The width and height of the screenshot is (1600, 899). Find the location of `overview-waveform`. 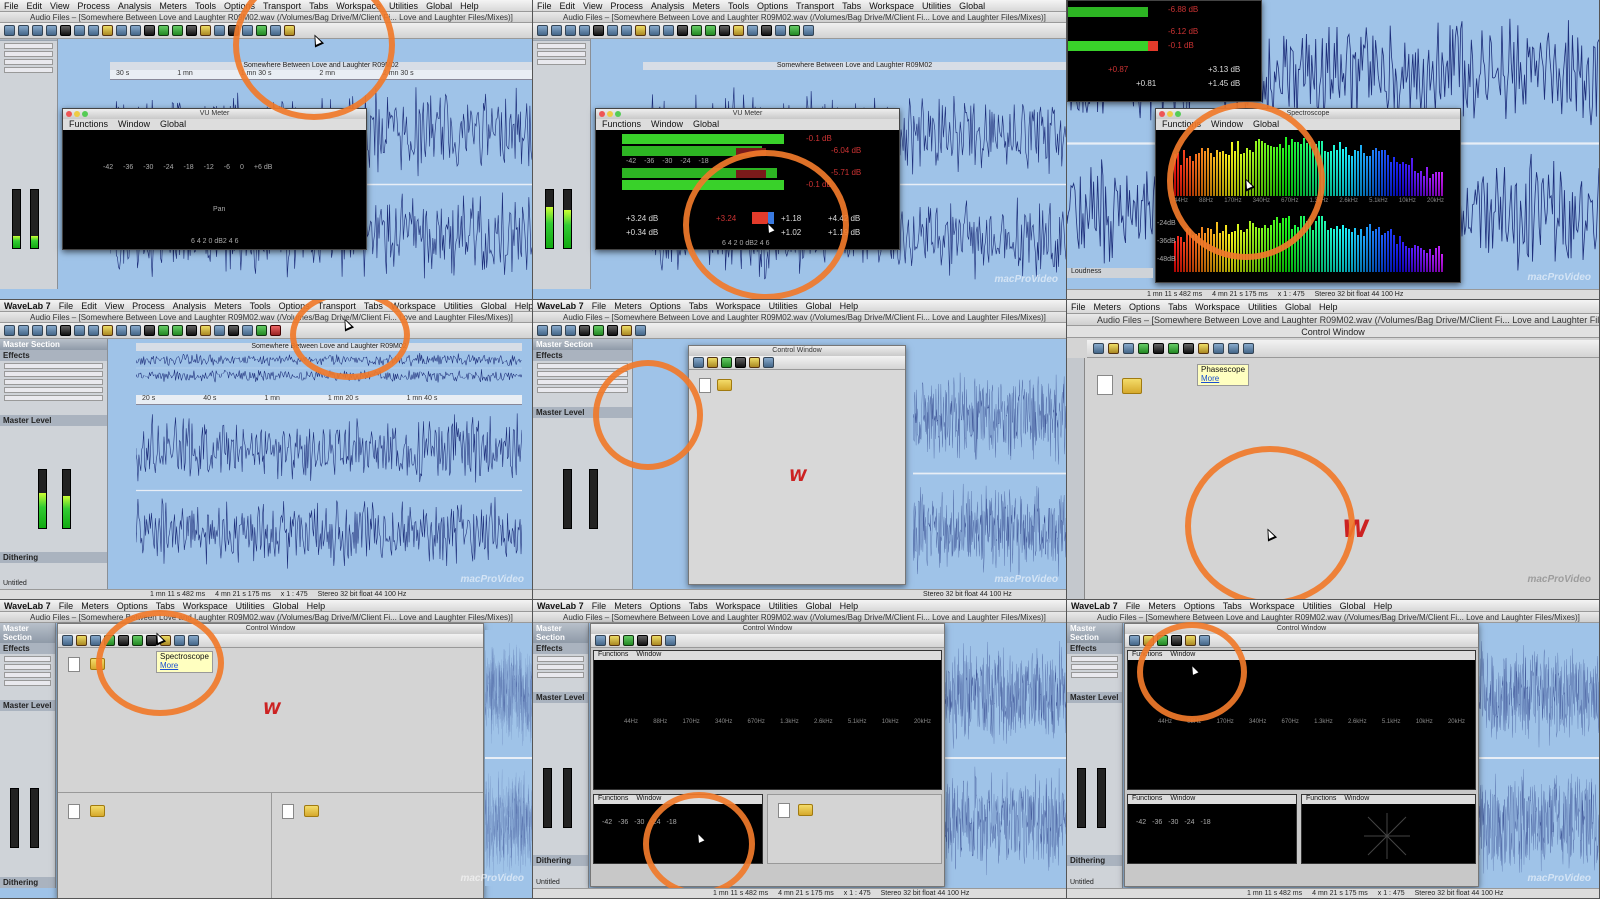

overview-waveform is located at coordinates (329, 368).